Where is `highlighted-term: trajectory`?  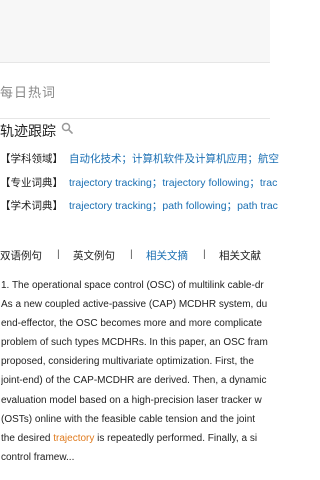
highlighted-term: trajectory is located at coordinates (74, 438).